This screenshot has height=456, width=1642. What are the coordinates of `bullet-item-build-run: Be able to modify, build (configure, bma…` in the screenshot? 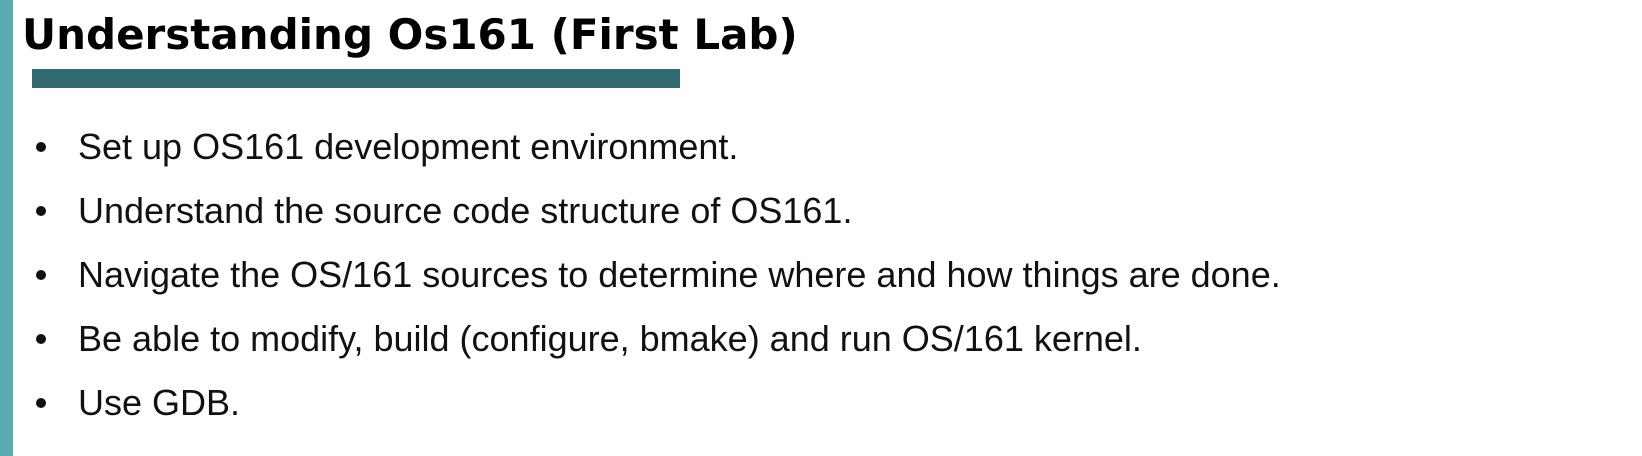 It's located at (658, 339).